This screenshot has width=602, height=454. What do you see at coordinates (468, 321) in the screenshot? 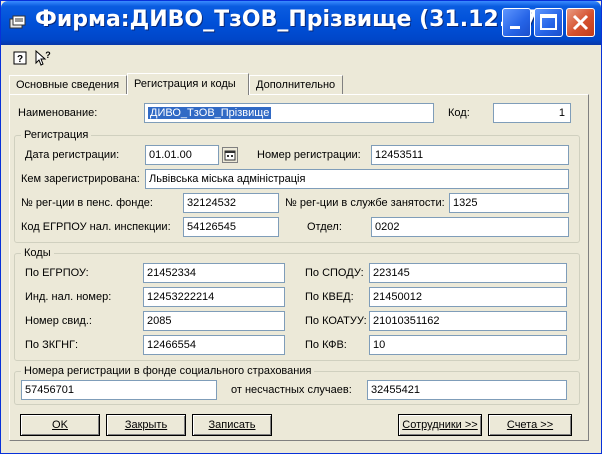
I see `koatuu-field: 21010351162` at bounding box center [468, 321].